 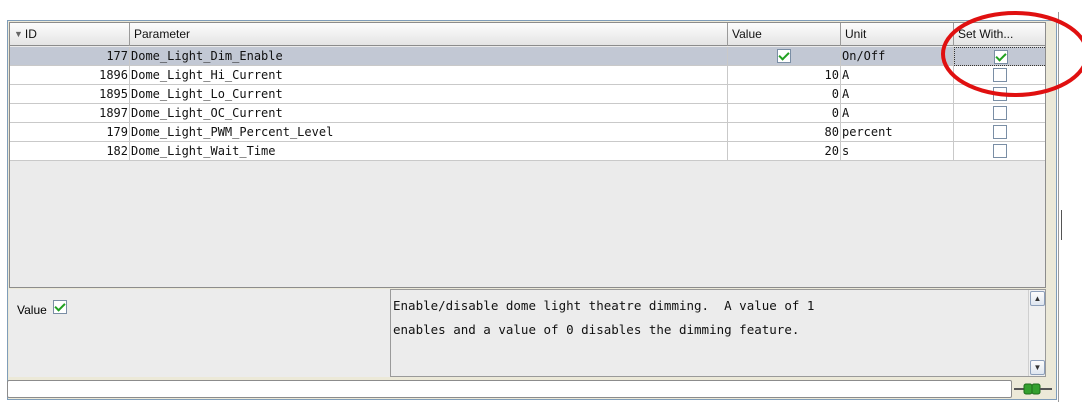 I want to click on cell-parameter: Dome_Light_OC_Current, so click(x=429, y=113).